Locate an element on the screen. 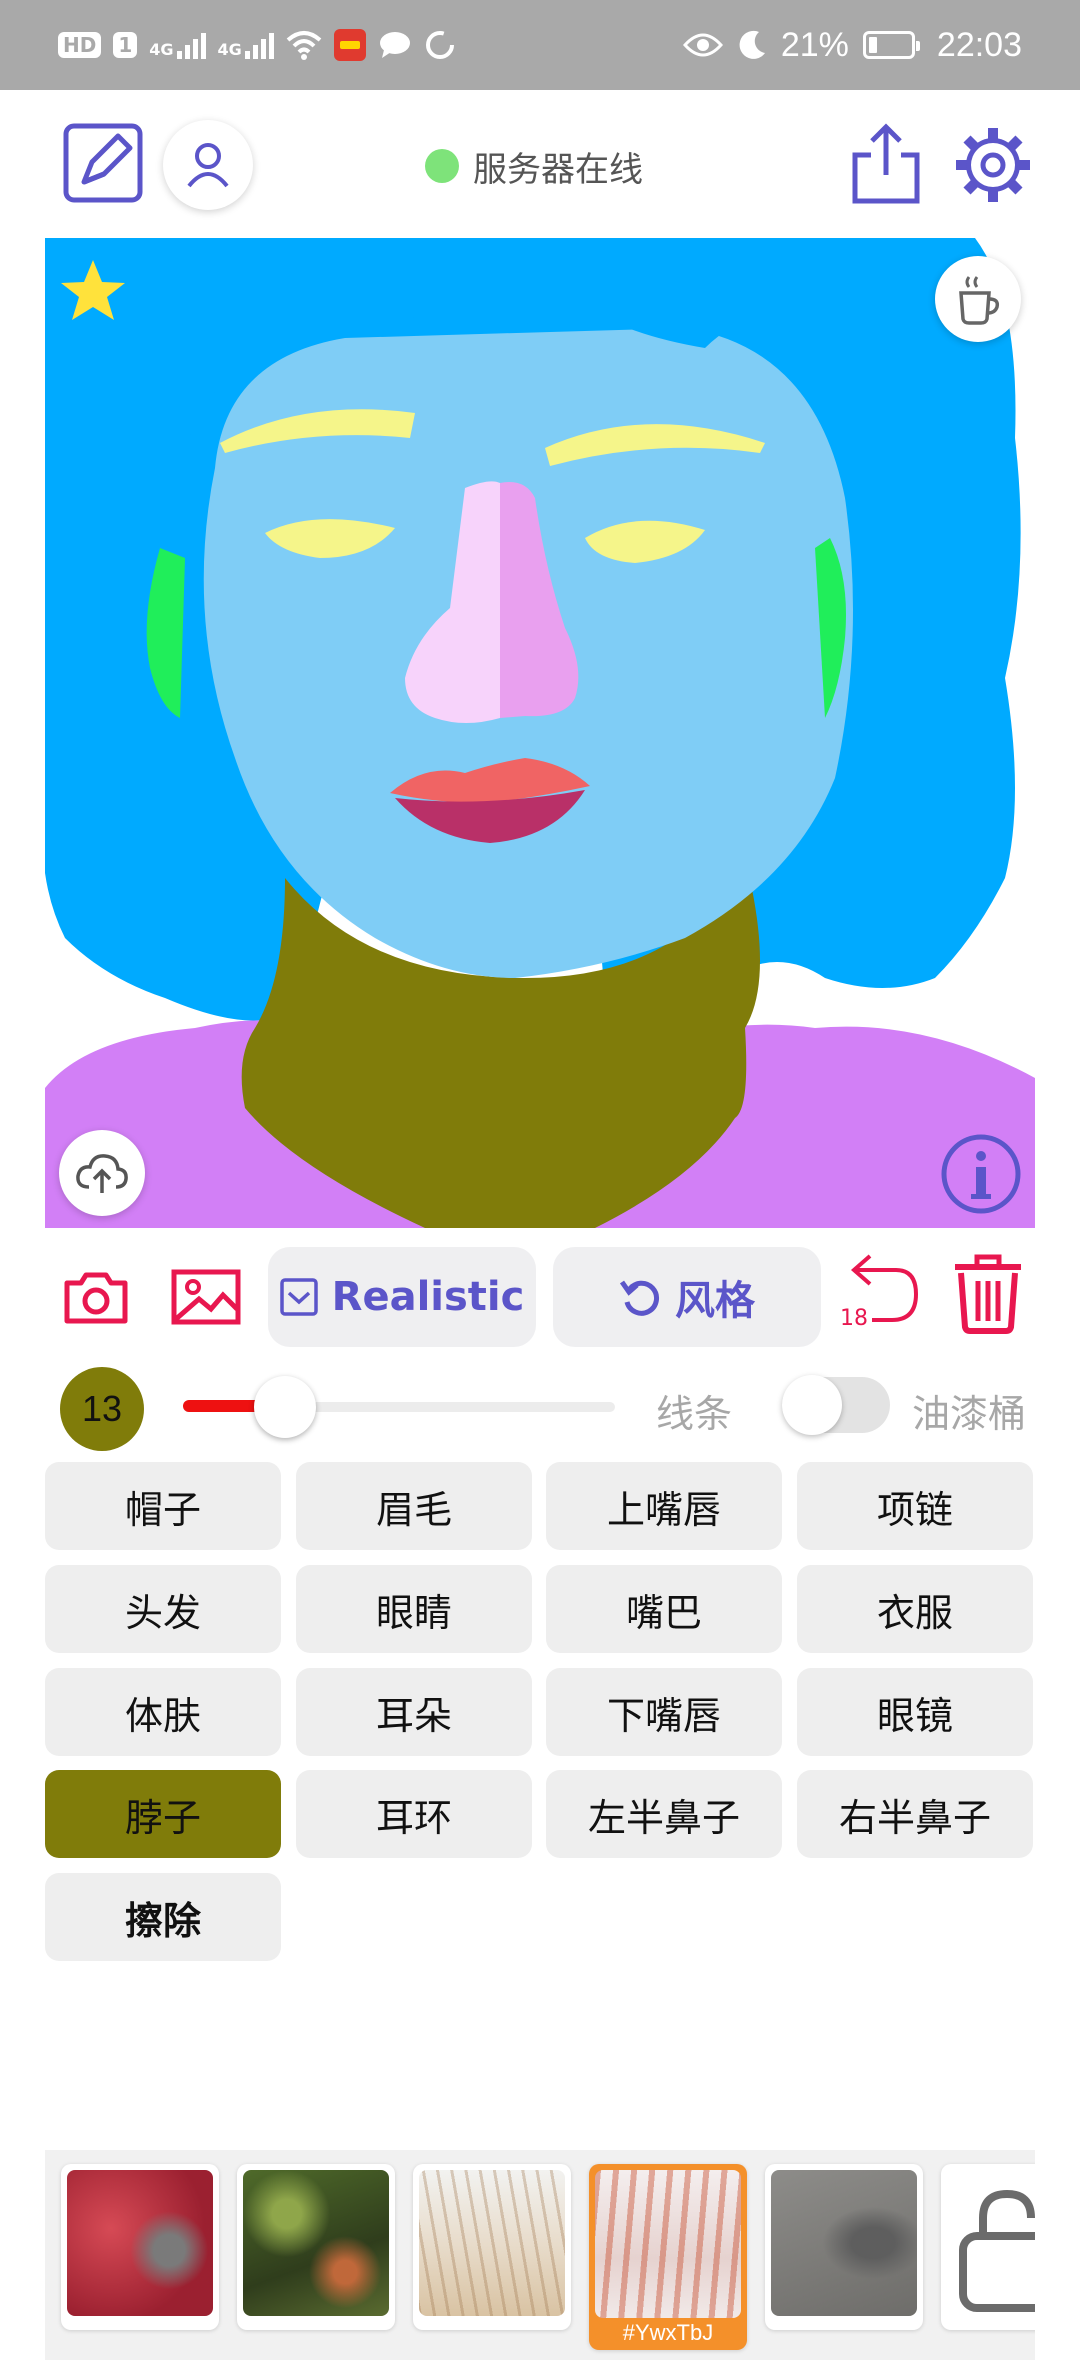 The image size is (1080, 2375). category-neck-selected: 脖子 is located at coordinates (163, 1814).